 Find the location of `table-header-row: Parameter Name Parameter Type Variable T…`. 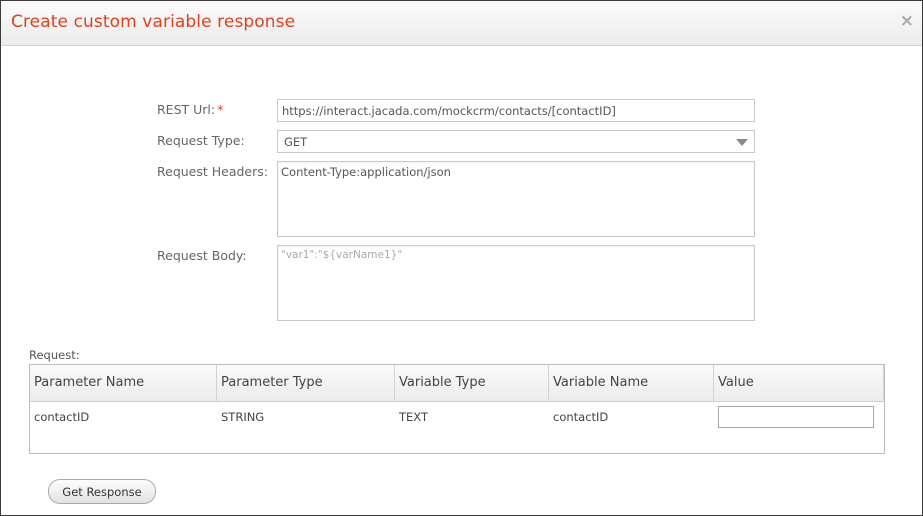

table-header-row: Parameter Name Parameter Type Variable T… is located at coordinates (457, 383).